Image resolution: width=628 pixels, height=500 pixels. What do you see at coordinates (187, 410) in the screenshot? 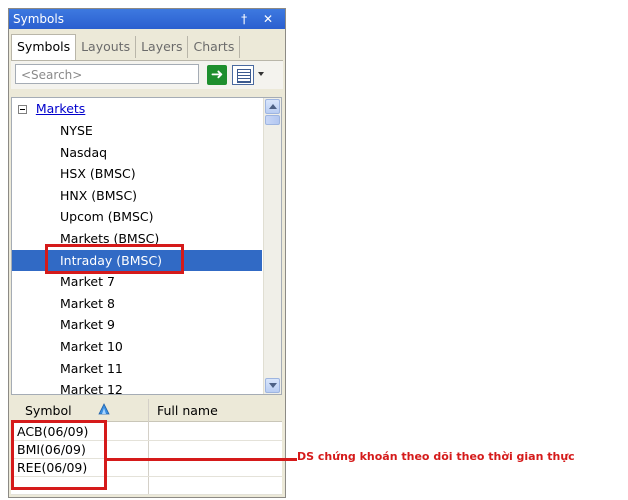
I see `column-header-full-name: Full name` at bounding box center [187, 410].